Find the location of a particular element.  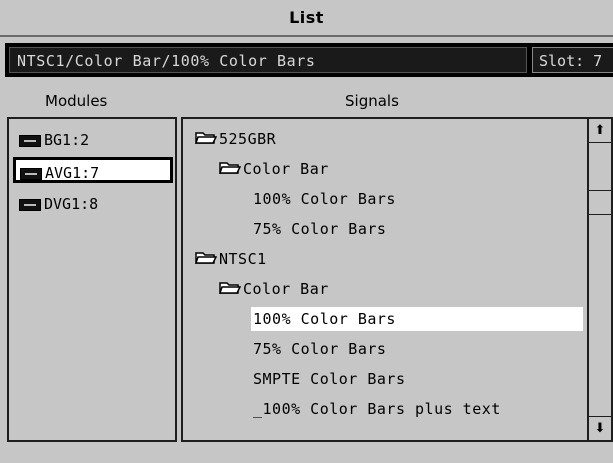

window-title: List is located at coordinates (306, 17).